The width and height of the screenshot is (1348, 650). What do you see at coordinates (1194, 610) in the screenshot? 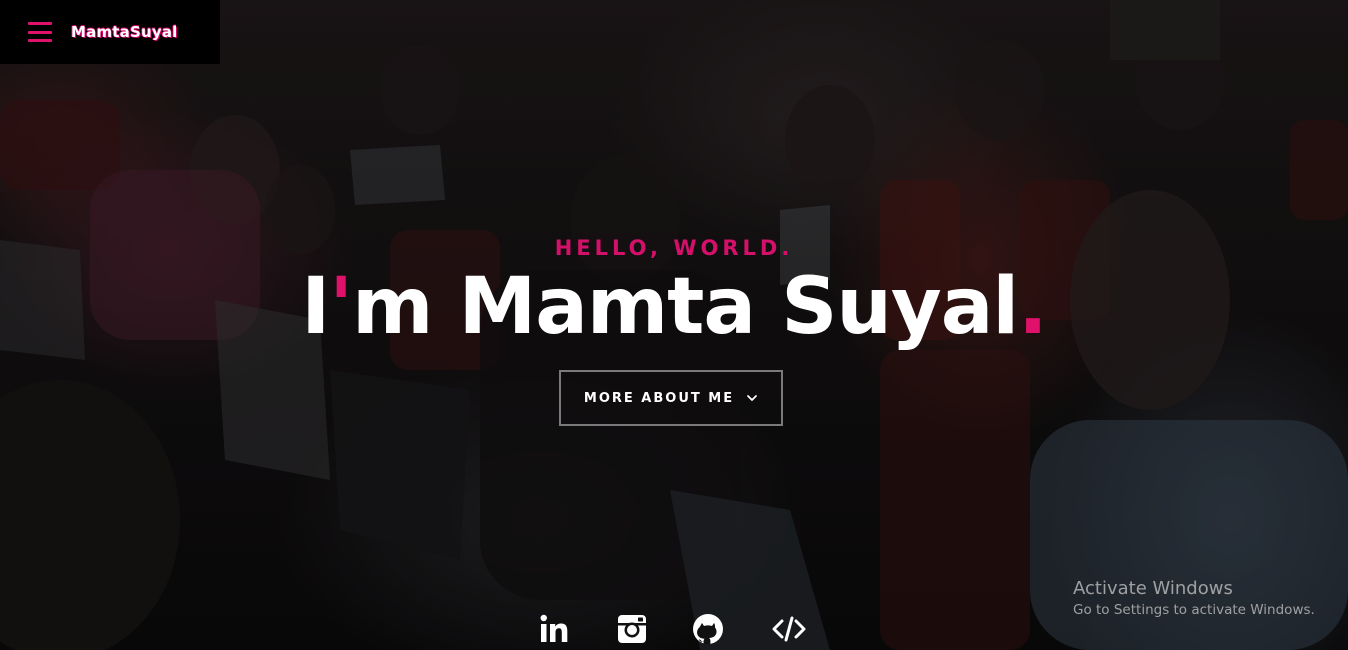
I see `activate-windows-subtitle: Go to Settings to activate Windows.` at bounding box center [1194, 610].